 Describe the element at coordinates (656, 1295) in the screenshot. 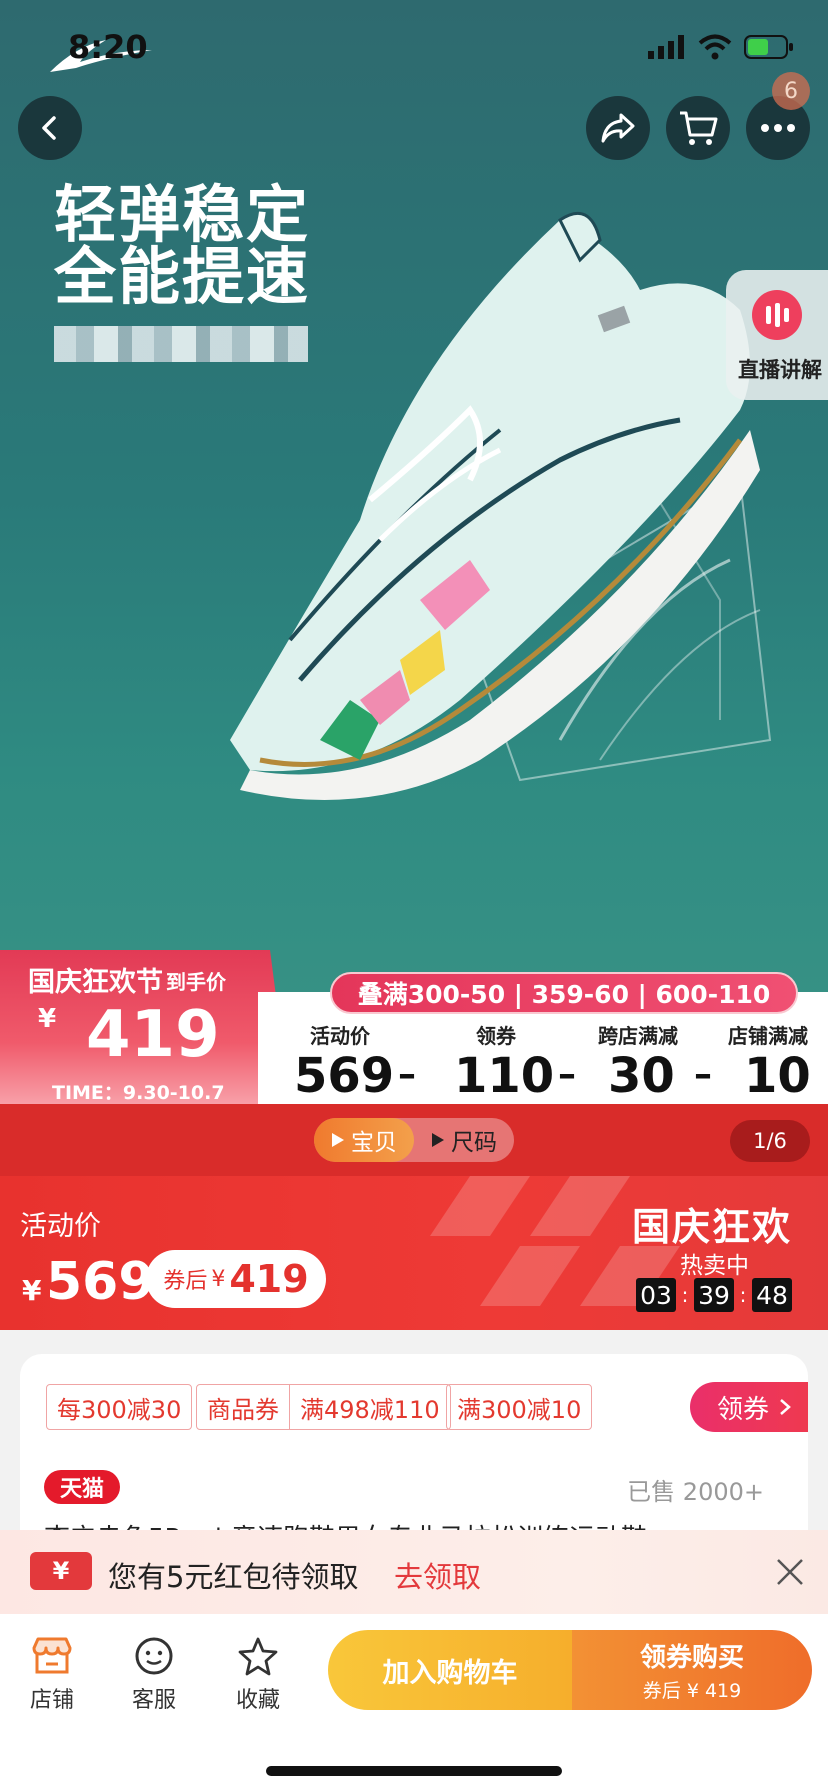

I see `countdown-hours: 03` at that location.